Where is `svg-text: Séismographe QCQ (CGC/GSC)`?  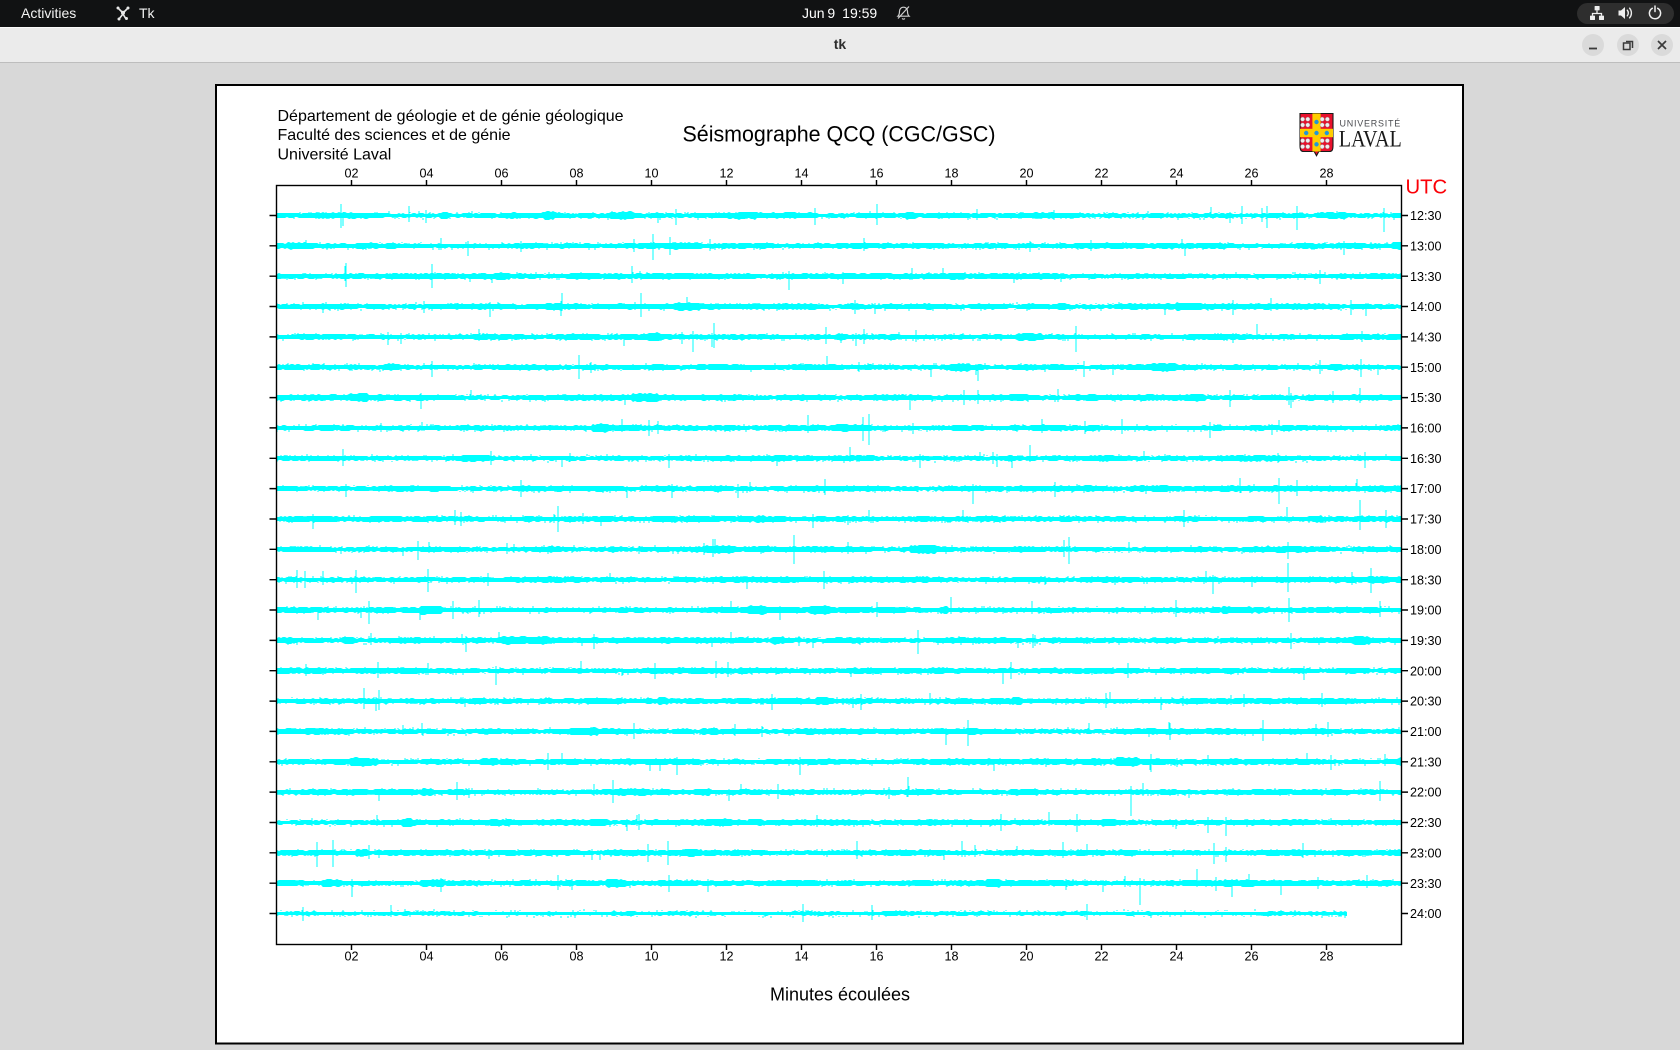
svg-text: Séismographe QCQ (CGC/GSC) is located at coordinates (839, 134).